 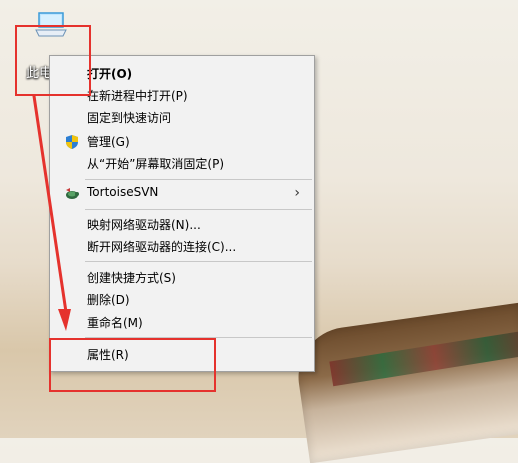 What do you see at coordinates (129, 118) in the screenshot?
I see `menu-item-label: 固定到快速访问` at bounding box center [129, 118].